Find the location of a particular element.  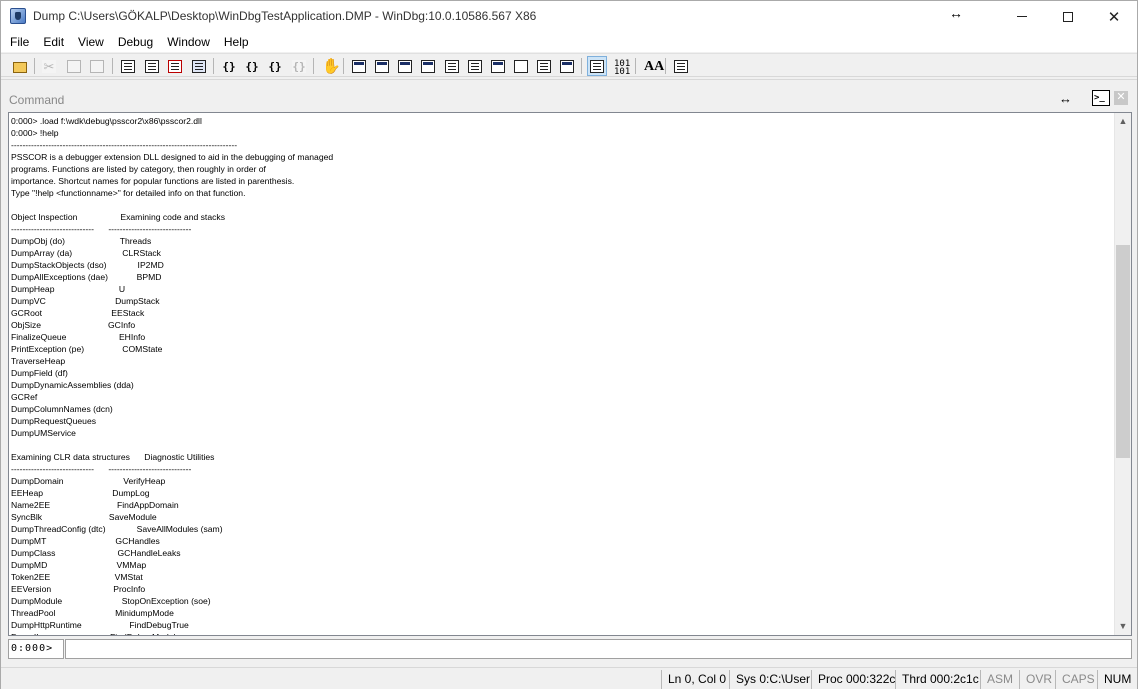

output-line: Token2EE VMStat is located at coordinates (77, 577).